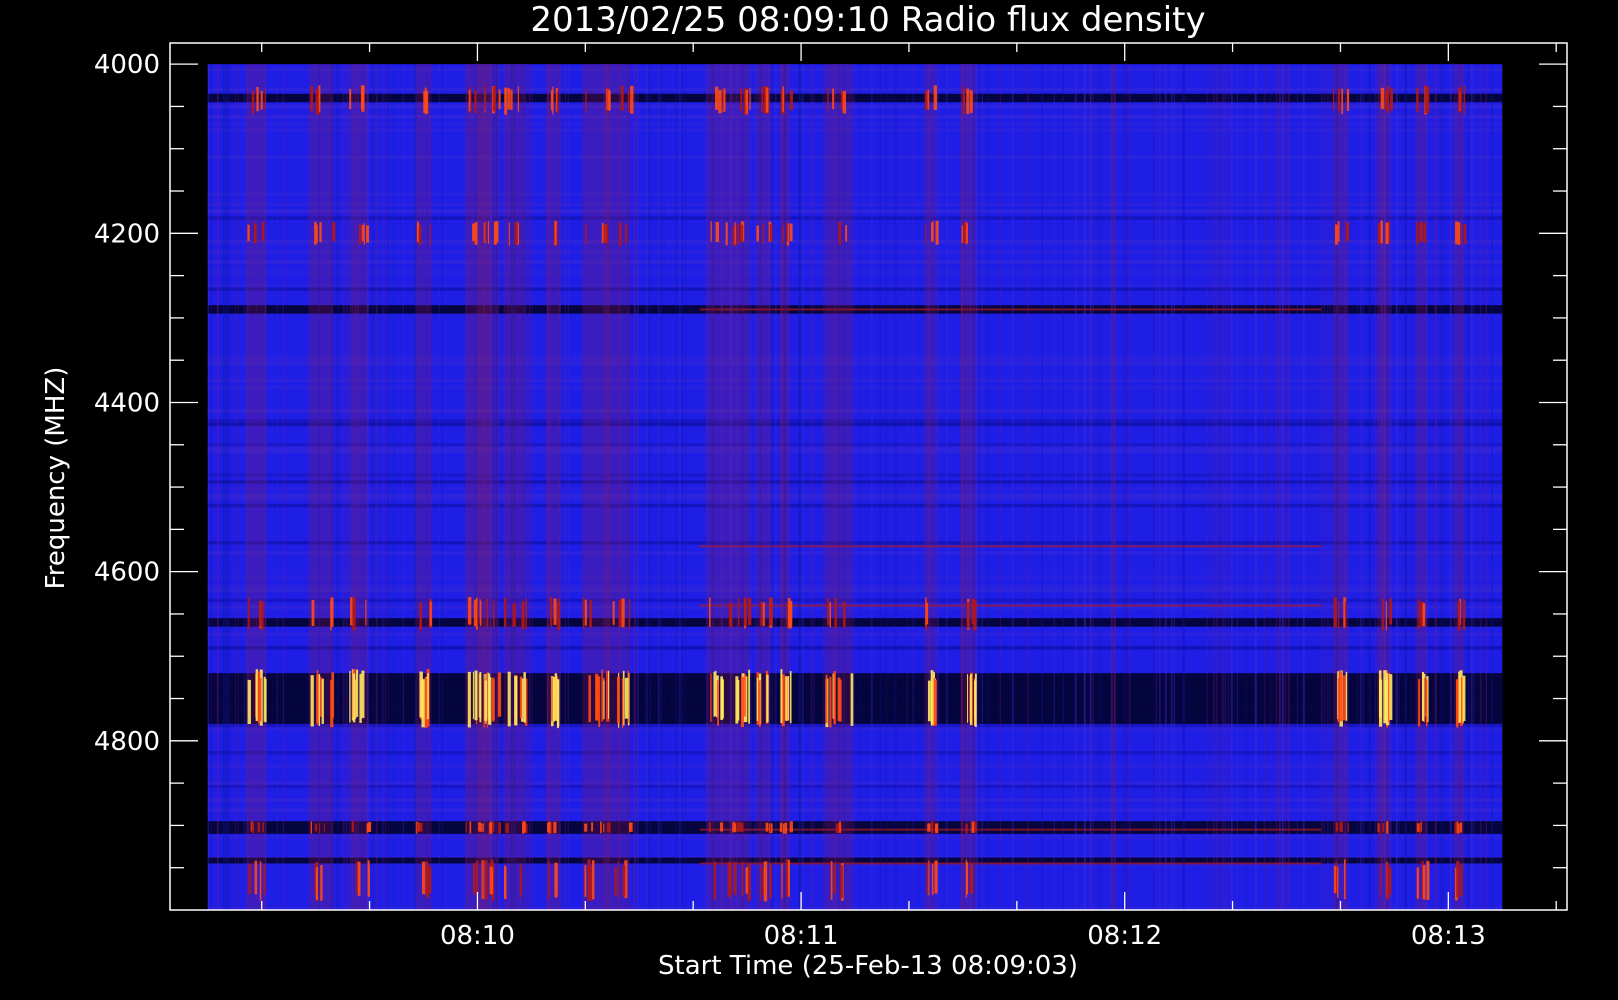  I want to click on x-tick-label: 08:13, so click(1448, 936).